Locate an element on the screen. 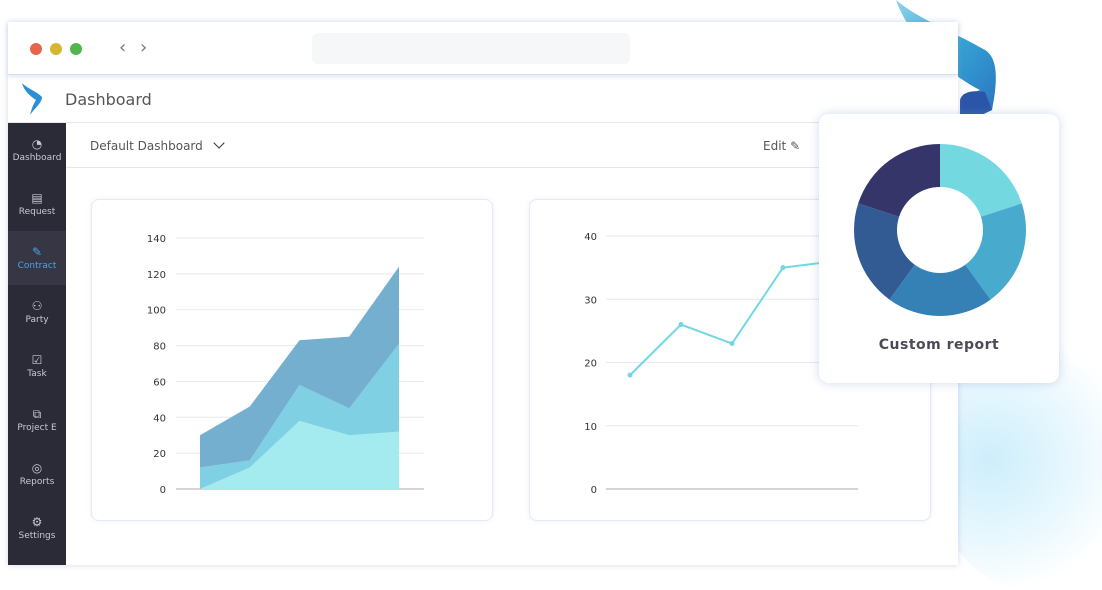  project-icon: ⧉ is located at coordinates (37, 413).